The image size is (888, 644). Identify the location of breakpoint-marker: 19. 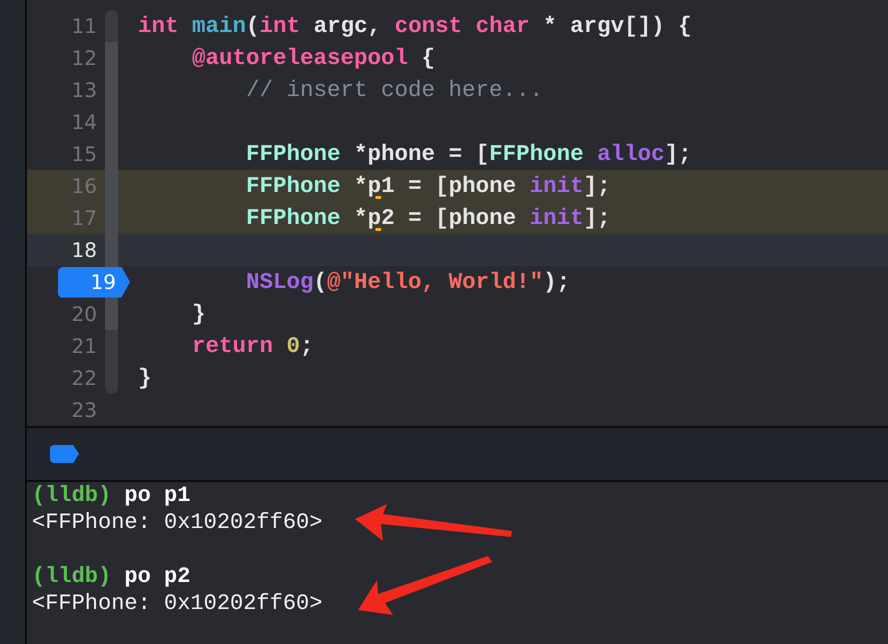
(94, 282).